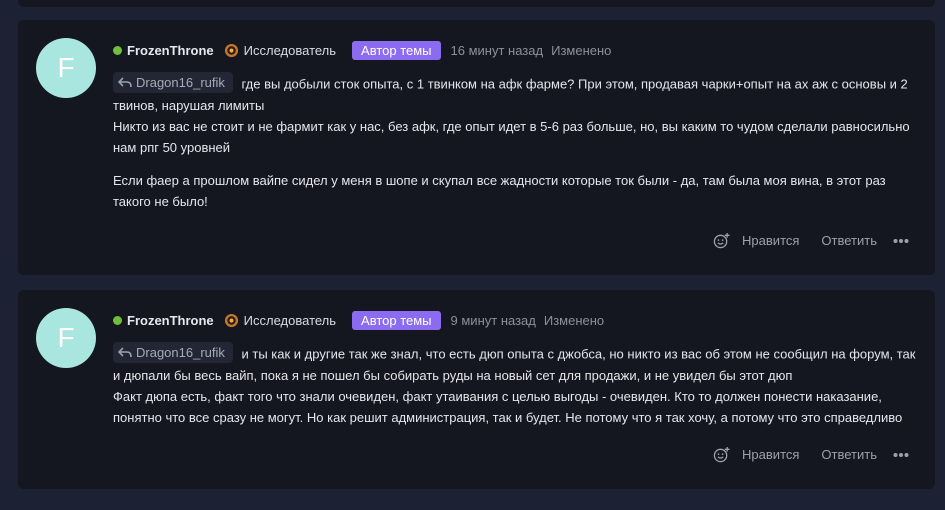 The image size is (945, 510). I want to click on post-time: 16 минут назад, so click(497, 50).